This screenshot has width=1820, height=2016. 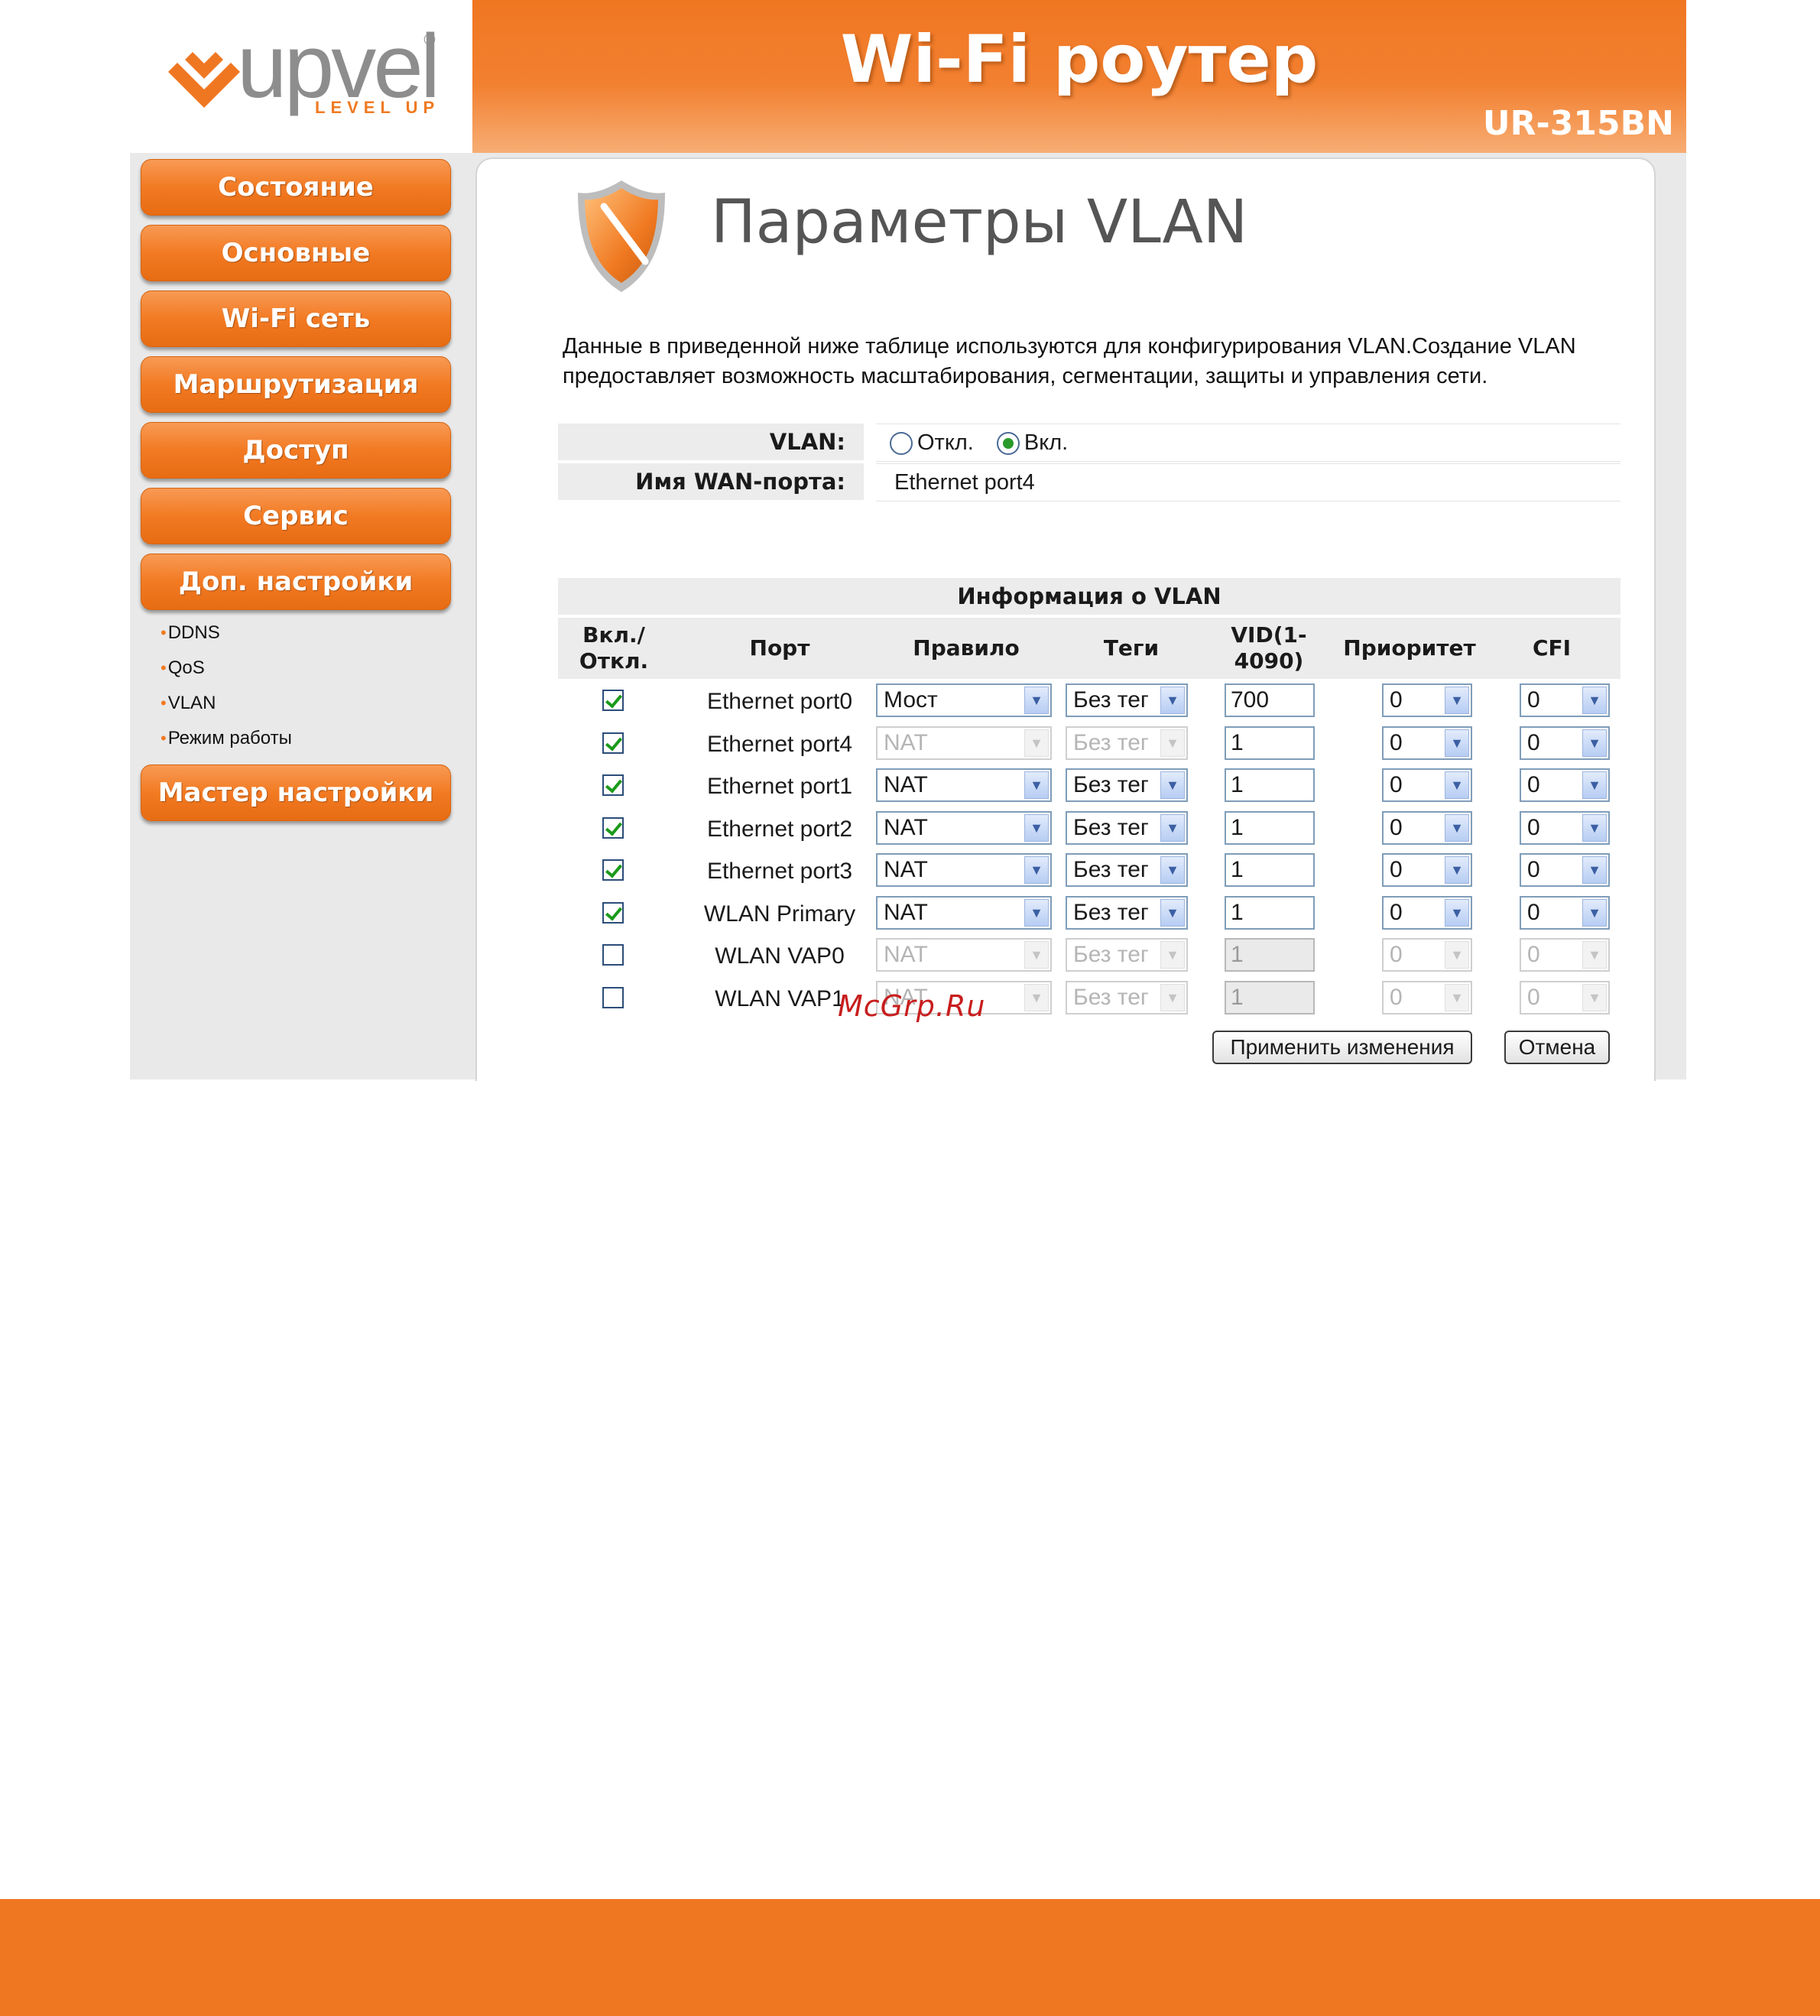 What do you see at coordinates (296, 582) in the screenshot?
I see `sidebar-item-advanced: Доп. настройки` at bounding box center [296, 582].